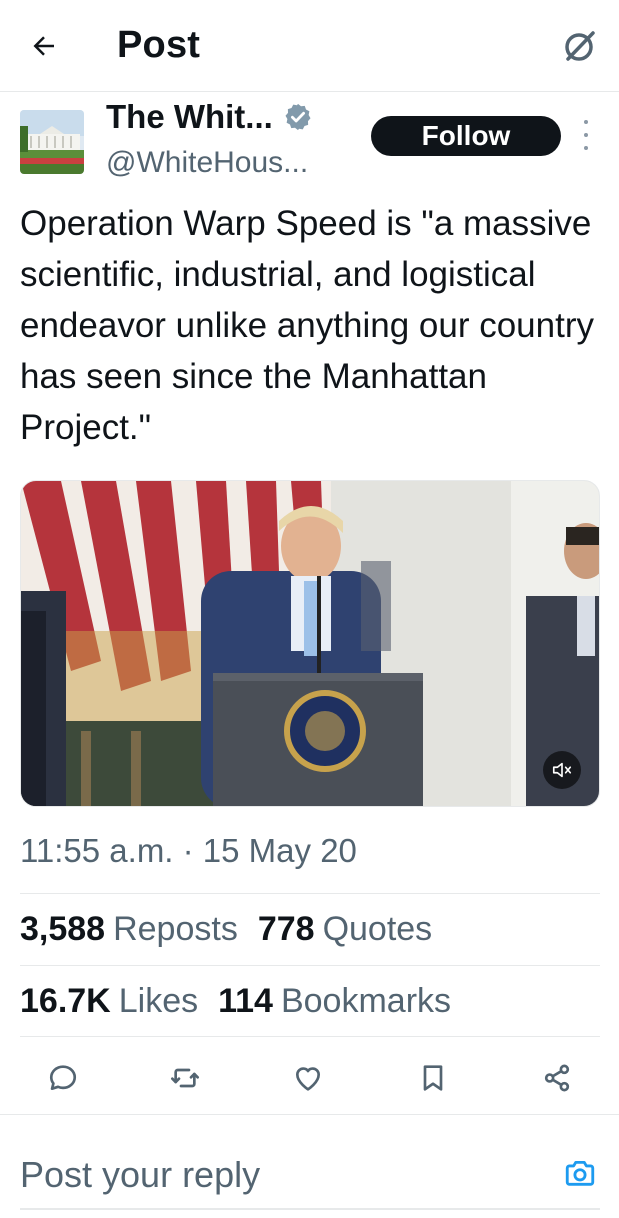 The width and height of the screenshot is (619, 1218). I want to click on engagement-stats-row: 3,588 Reposts 778 Quotes, so click(226, 929).